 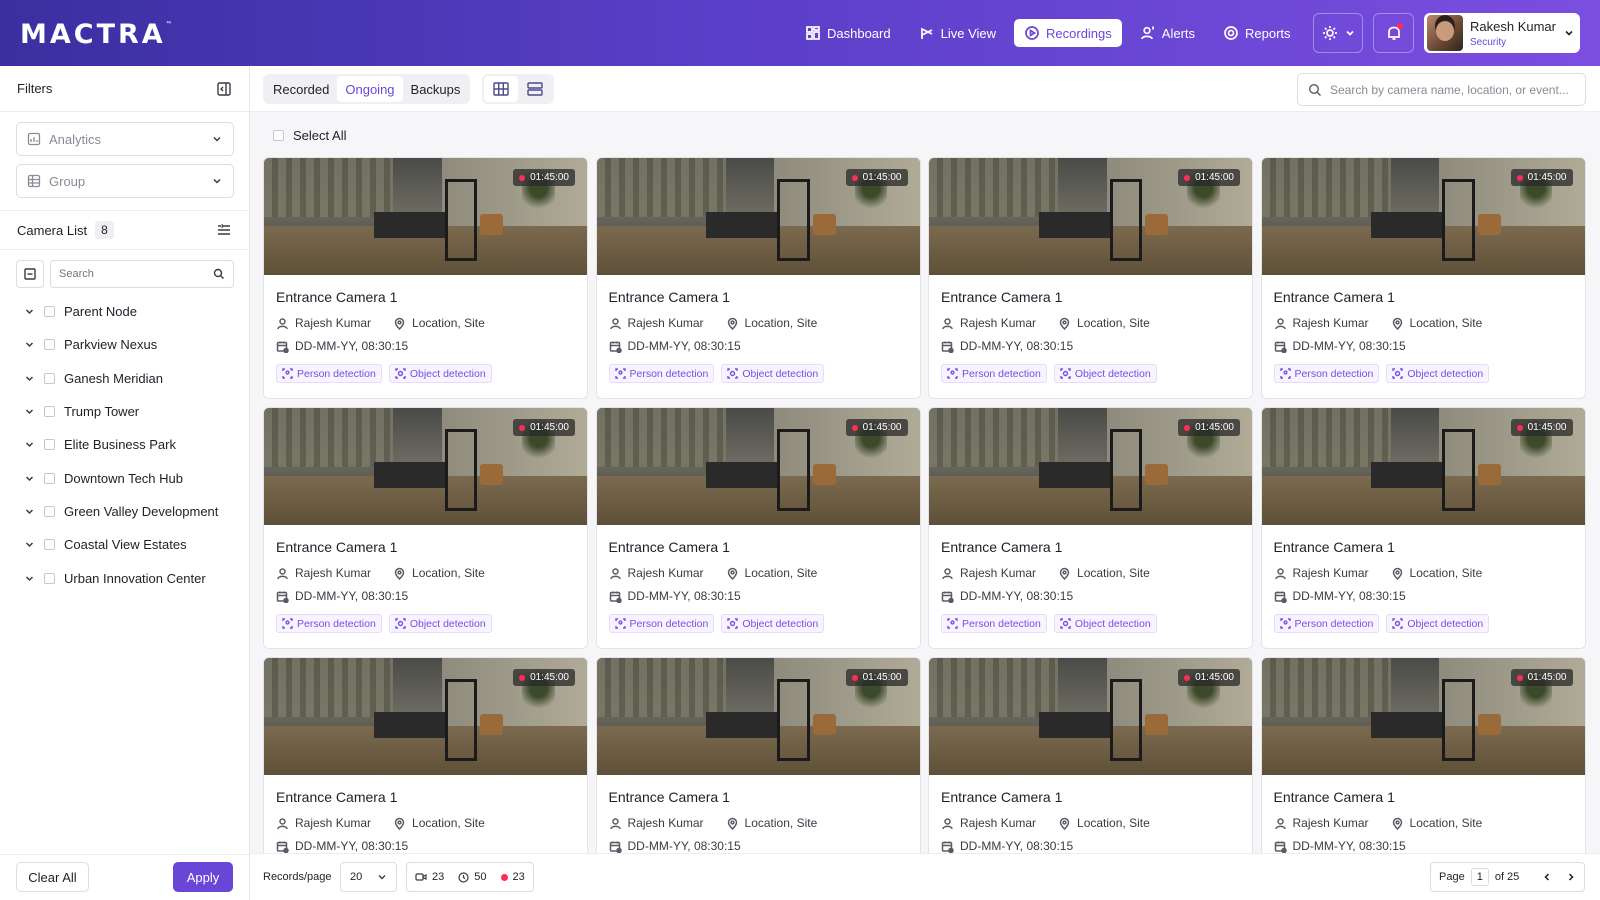 What do you see at coordinates (121, 378) in the screenshot?
I see `tree-item: Ganesh Meridian` at bounding box center [121, 378].